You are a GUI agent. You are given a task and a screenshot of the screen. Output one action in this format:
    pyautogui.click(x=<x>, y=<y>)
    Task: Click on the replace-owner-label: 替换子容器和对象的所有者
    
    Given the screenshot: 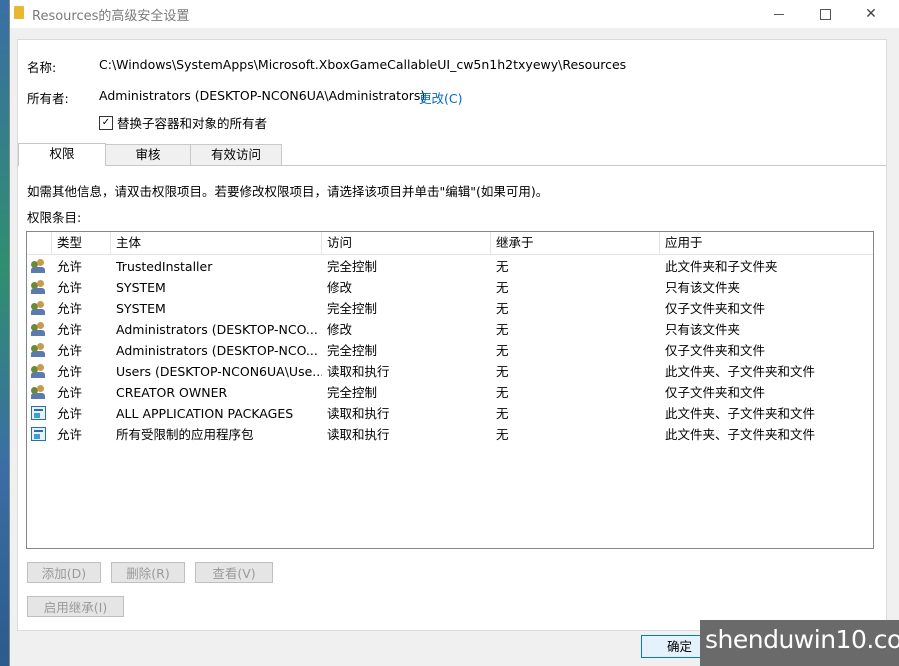 What is the action you would take?
    pyautogui.click(x=192, y=123)
    